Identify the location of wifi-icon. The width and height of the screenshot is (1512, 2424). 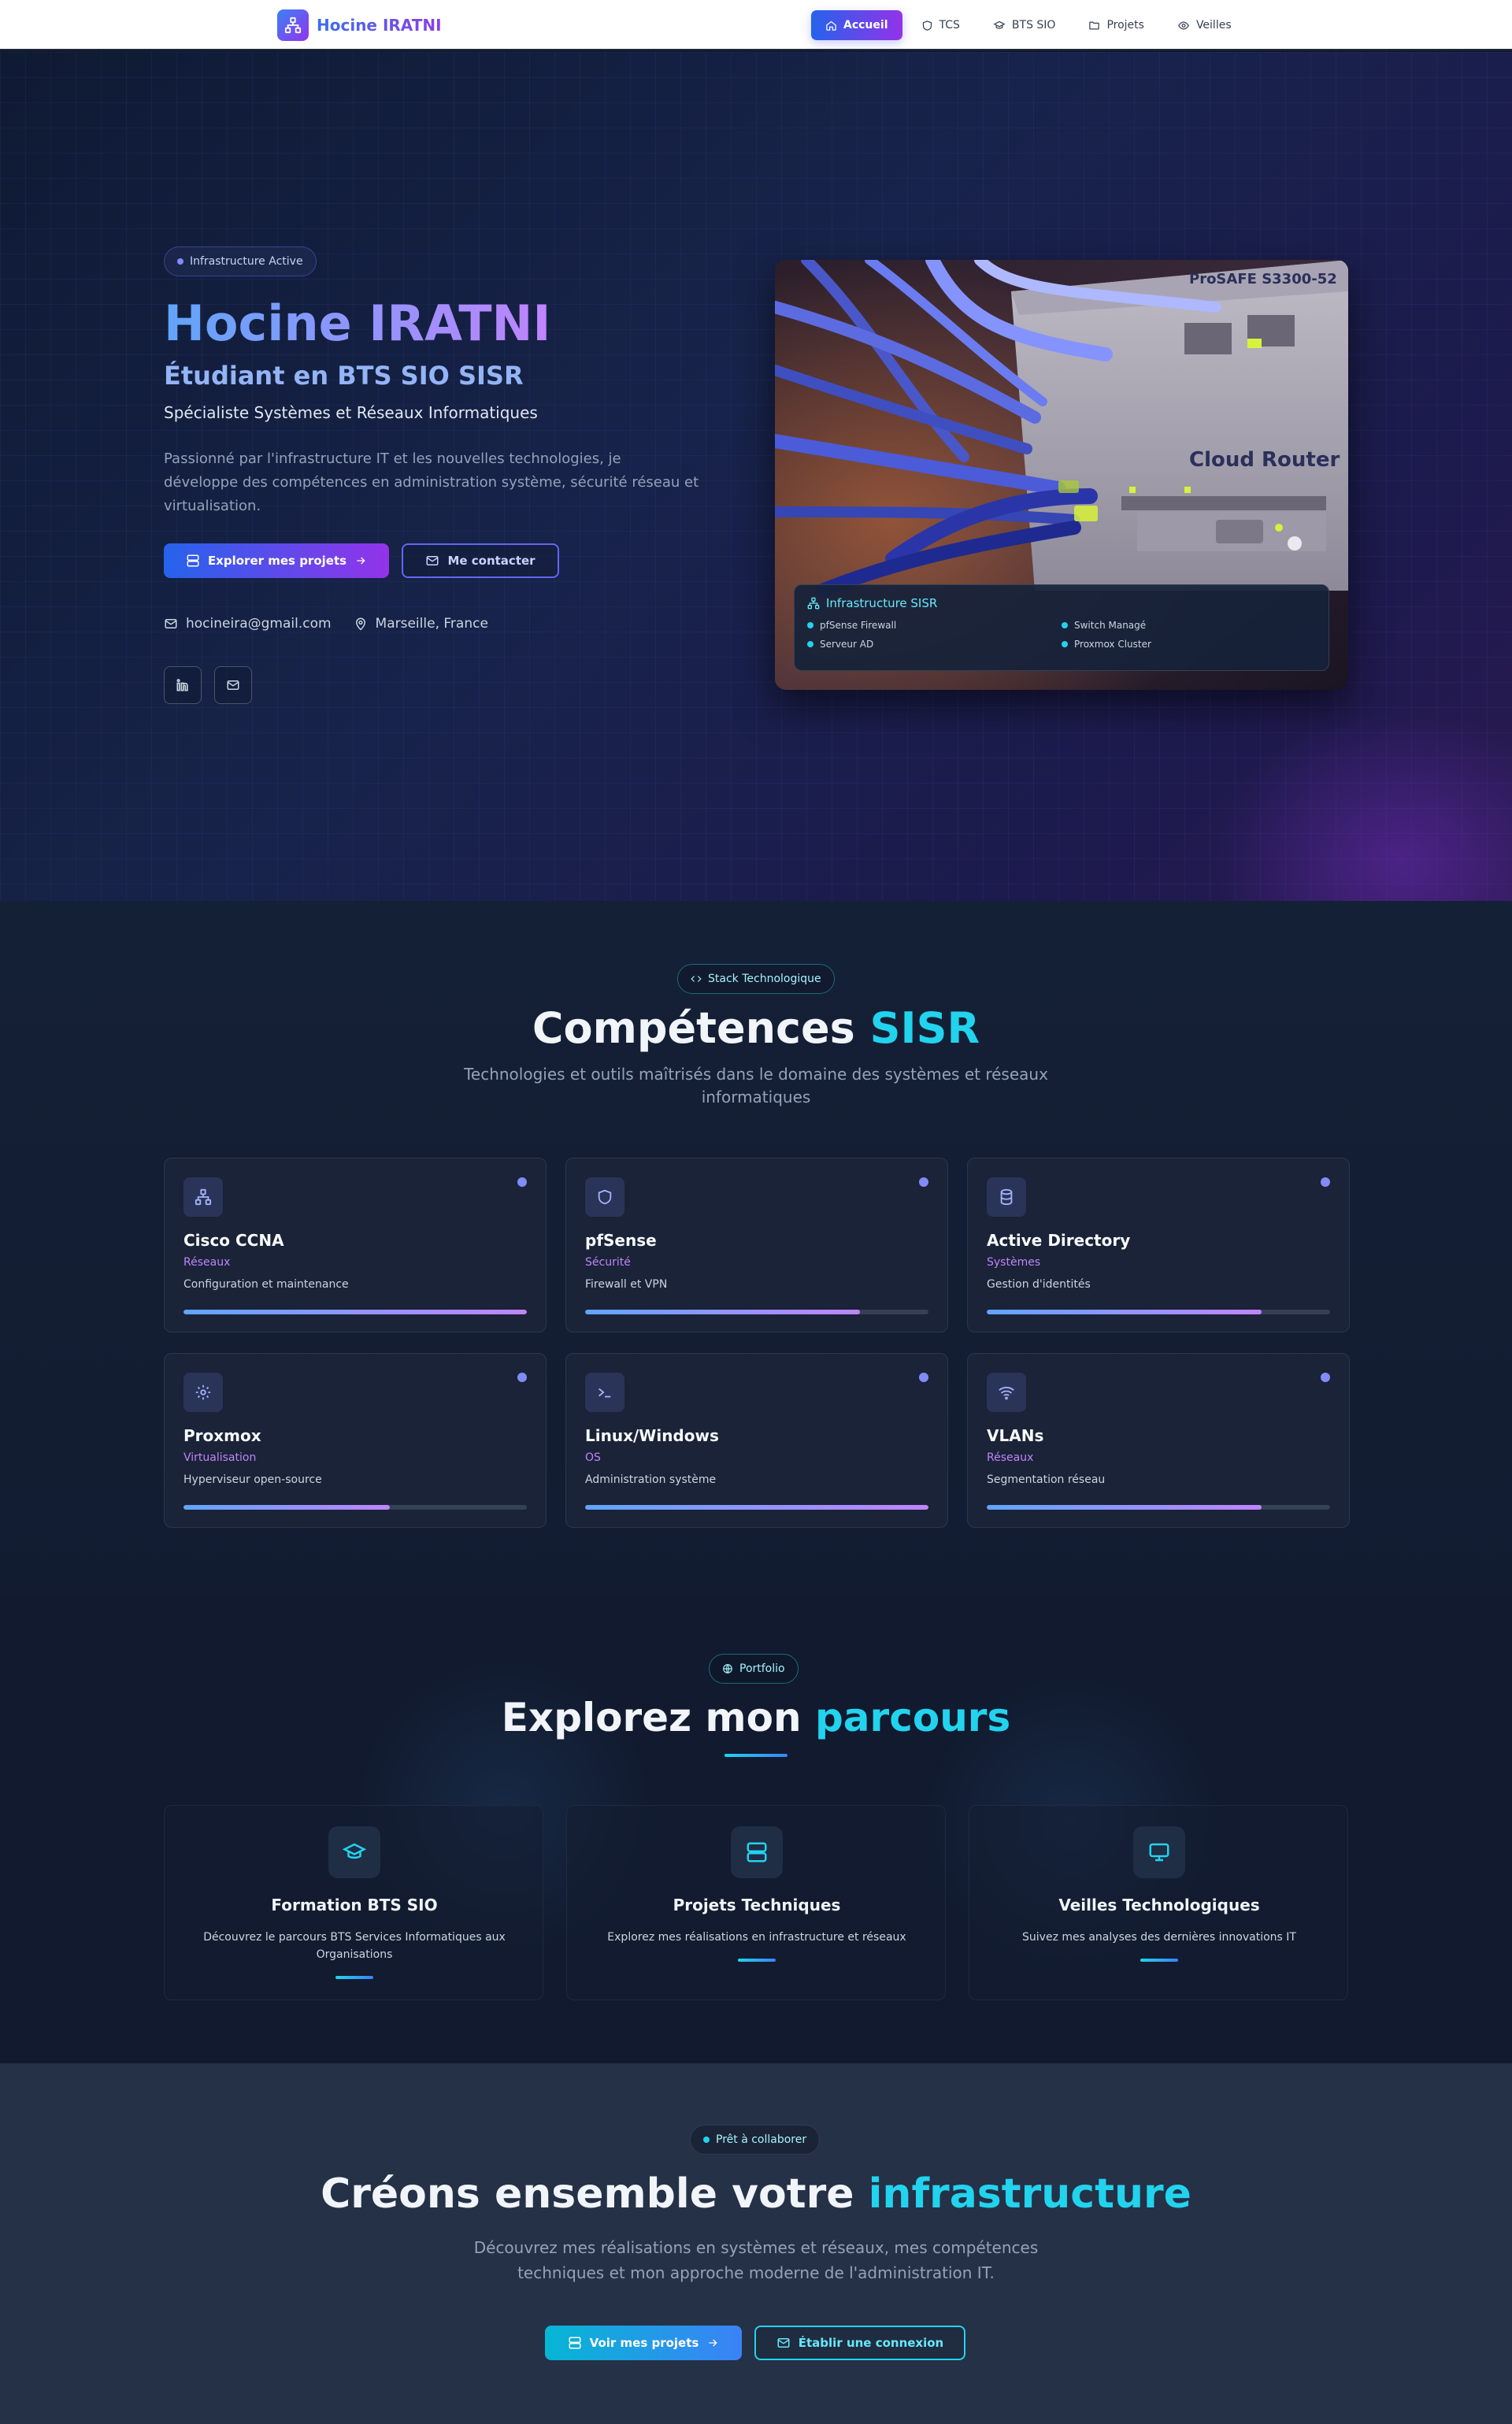
(1006, 1392).